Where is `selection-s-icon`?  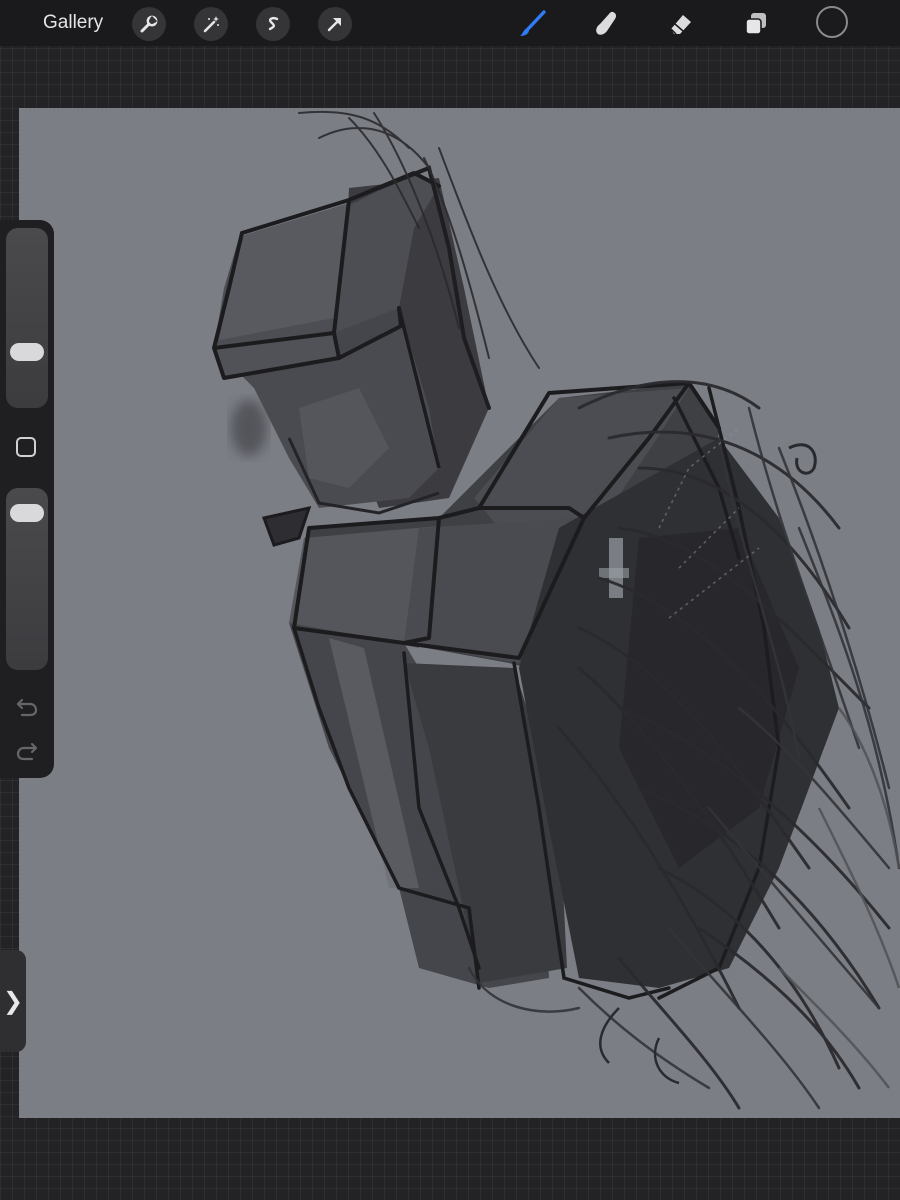
selection-s-icon is located at coordinates (273, 24).